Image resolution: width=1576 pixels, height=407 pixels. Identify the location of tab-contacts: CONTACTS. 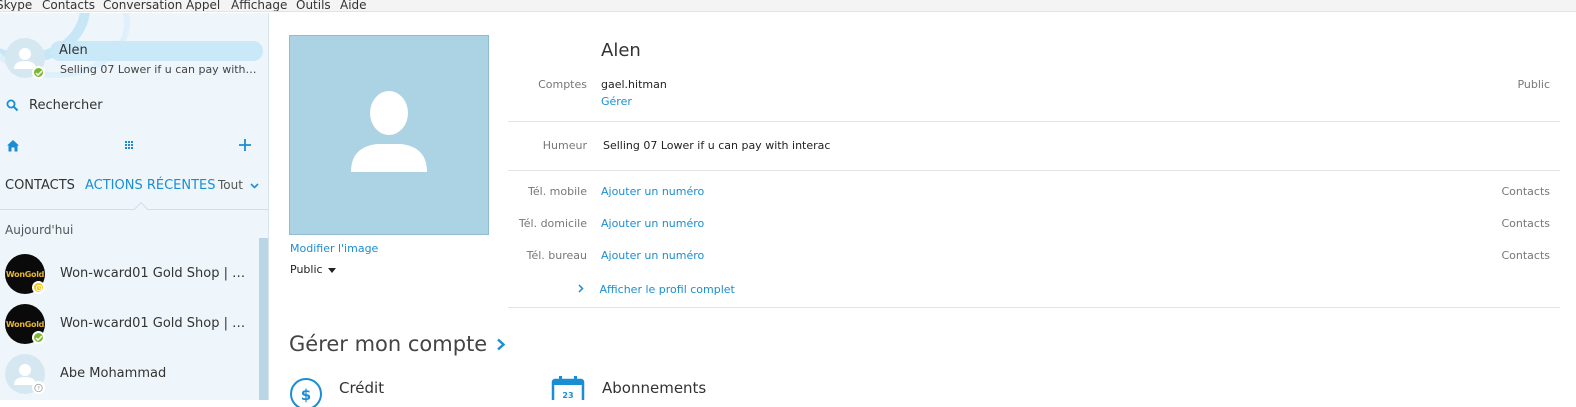
(40, 185).